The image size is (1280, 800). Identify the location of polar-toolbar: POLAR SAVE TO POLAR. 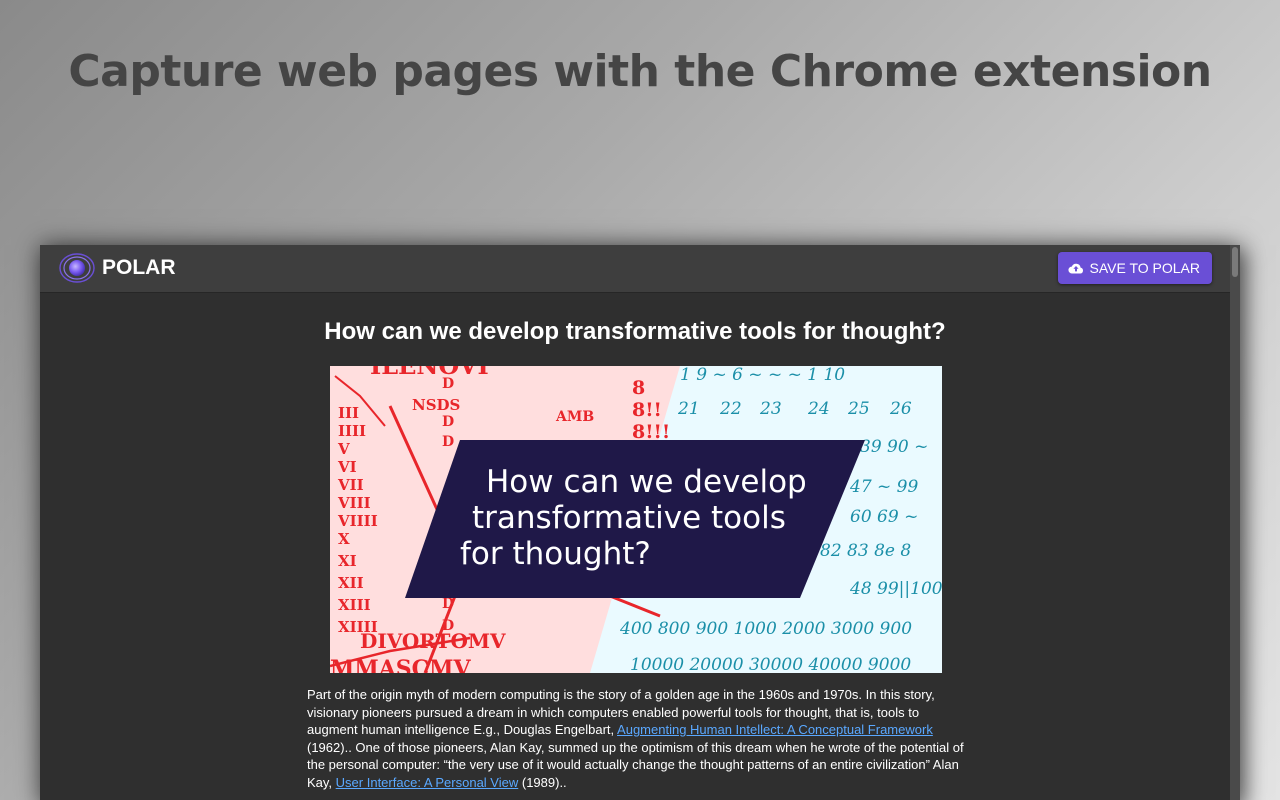
(640, 269).